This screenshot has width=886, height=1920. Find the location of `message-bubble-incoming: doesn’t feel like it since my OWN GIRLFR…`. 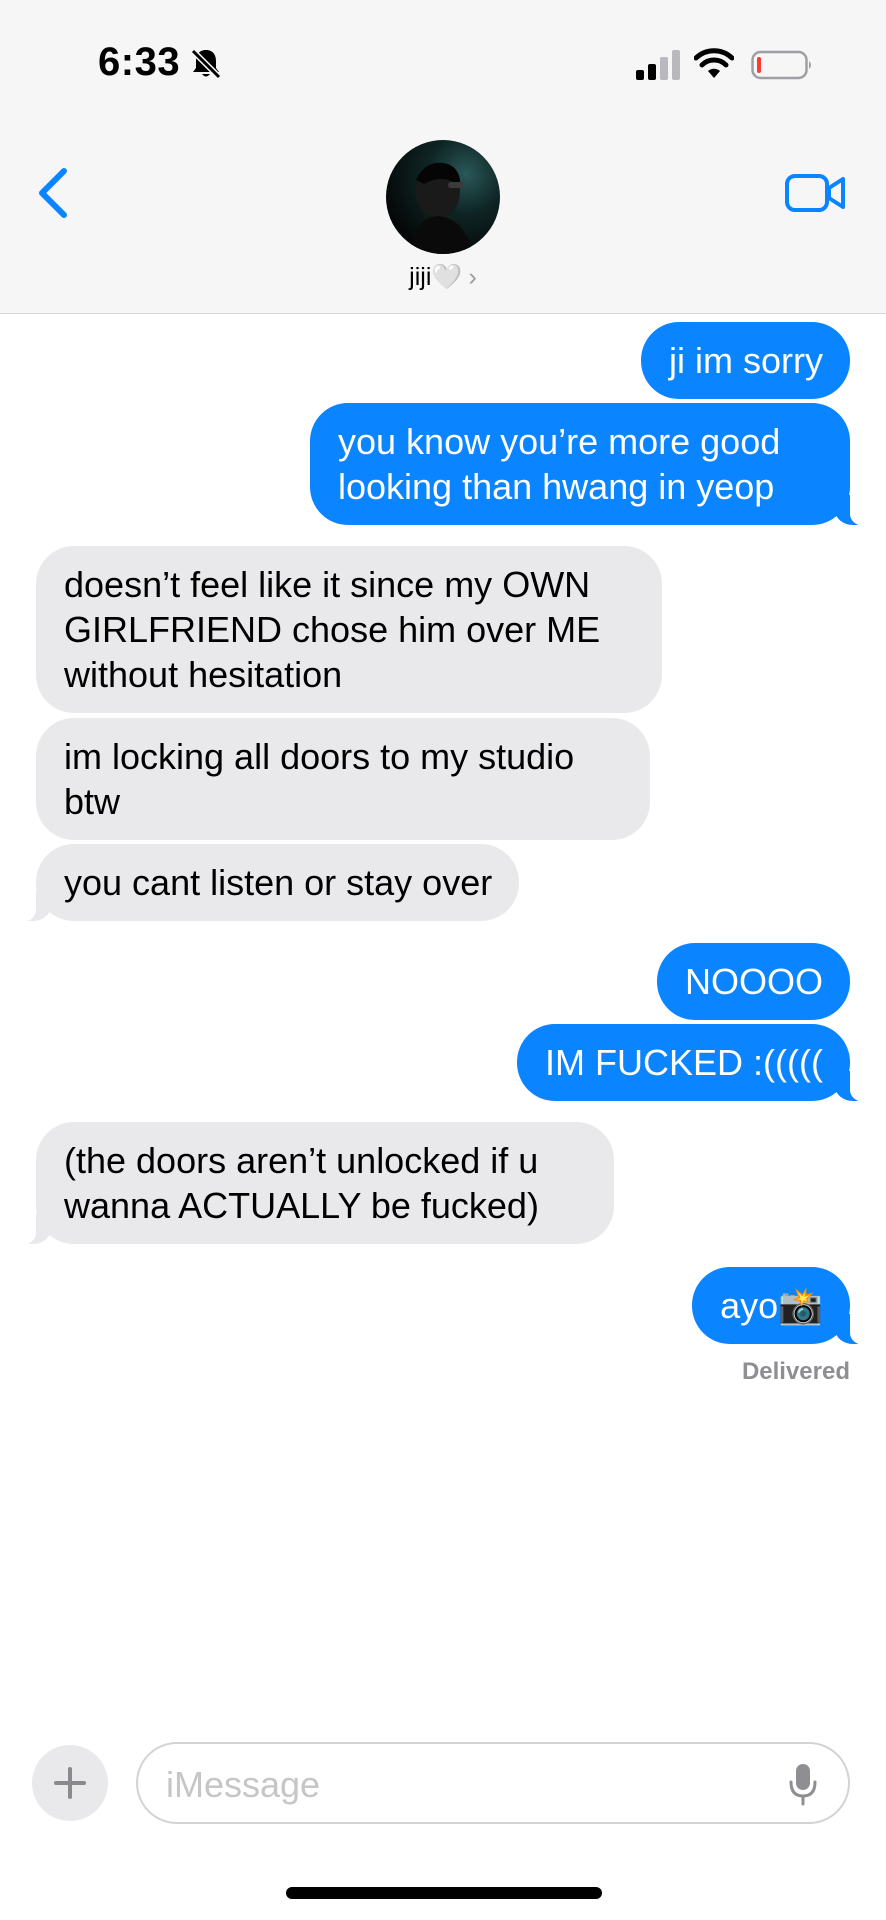

message-bubble-incoming: doesn’t feel like it since my OWN GIRLFR… is located at coordinates (349, 629).